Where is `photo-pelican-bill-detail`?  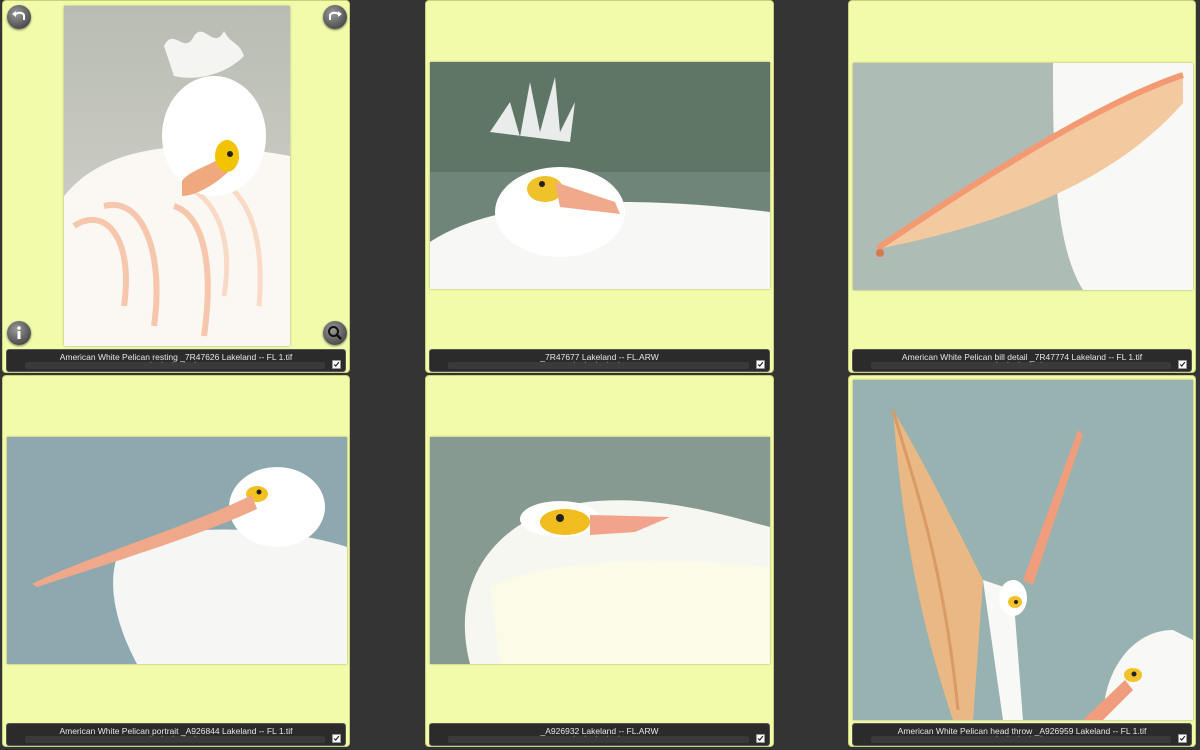 photo-pelican-bill-detail is located at coordinates (1023, 176).